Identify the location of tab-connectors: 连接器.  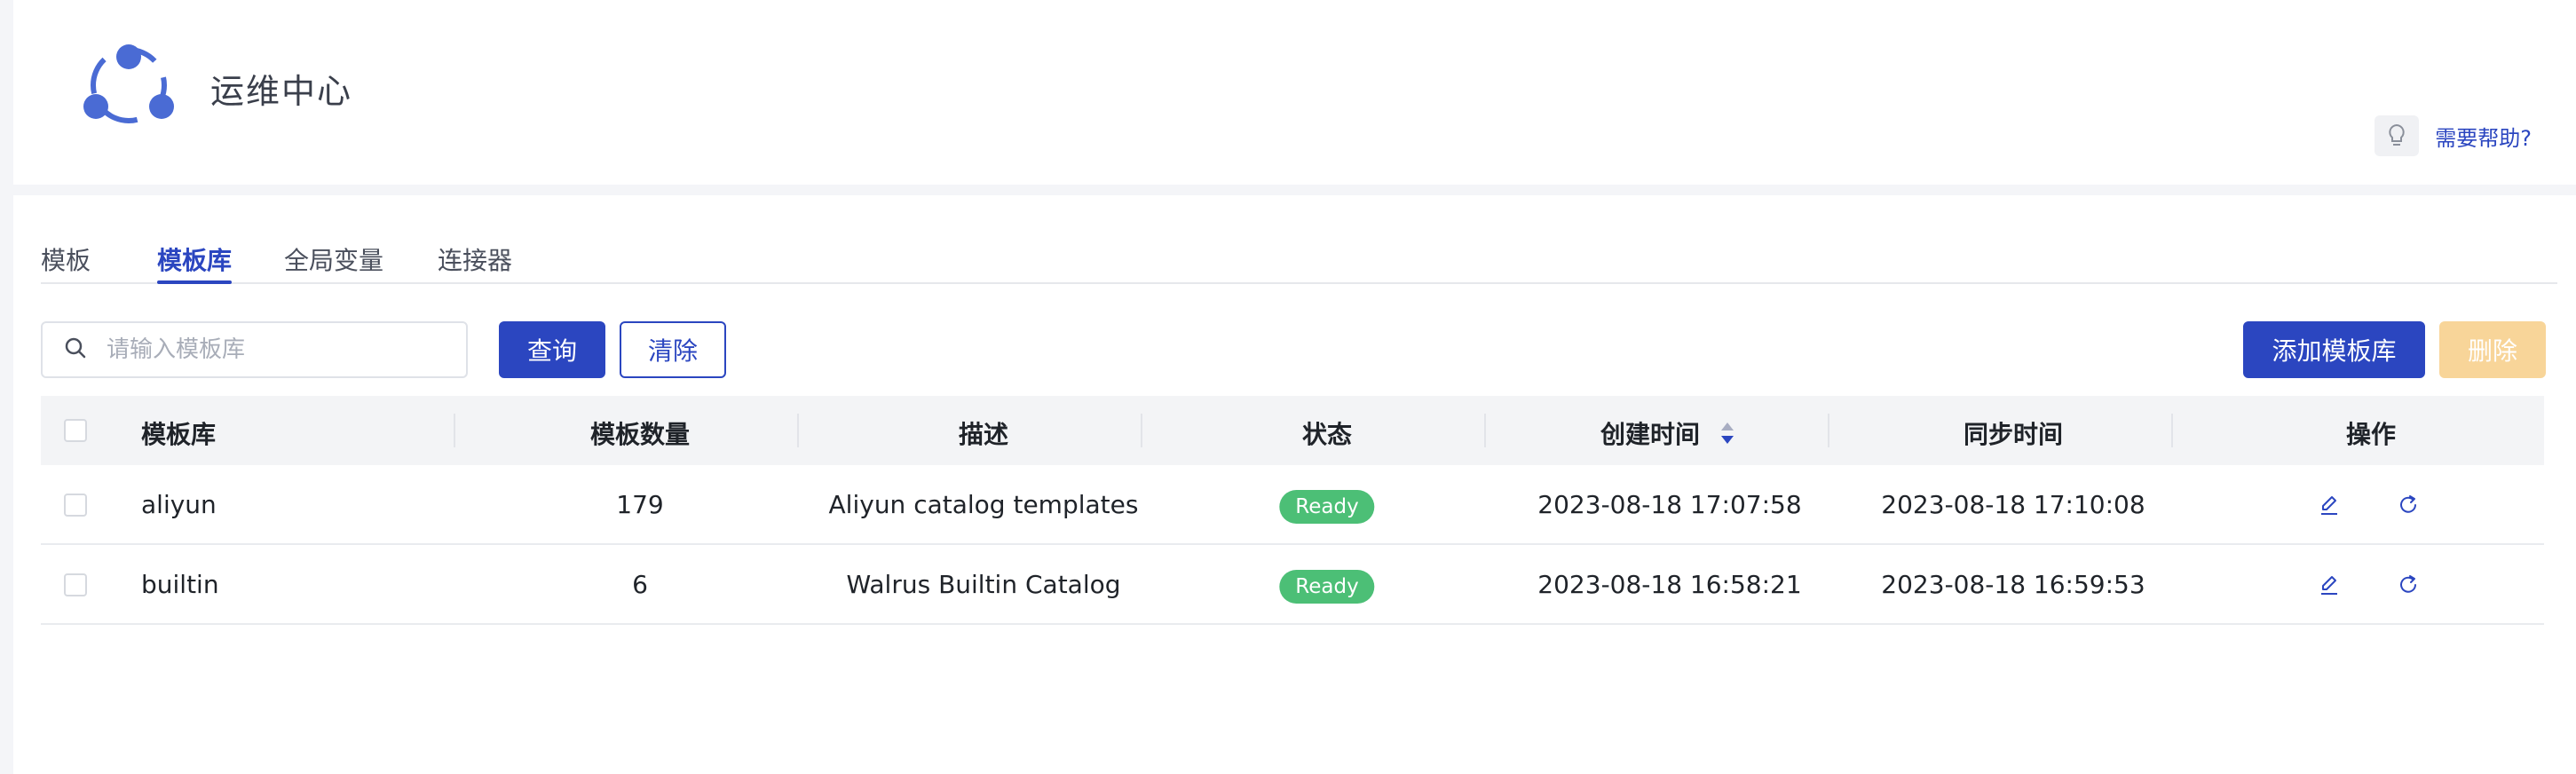
(475, 262).